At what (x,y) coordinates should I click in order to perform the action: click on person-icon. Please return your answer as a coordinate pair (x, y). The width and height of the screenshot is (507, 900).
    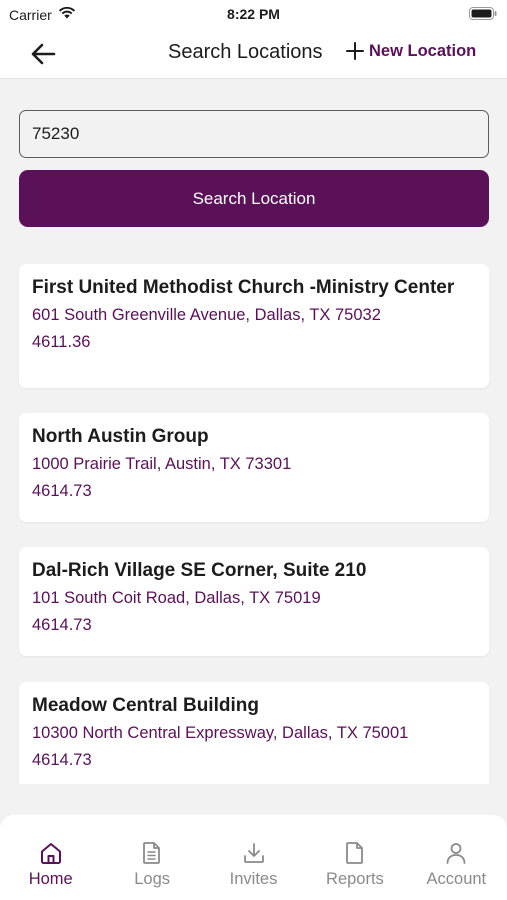
    Looking at the image, I should click on (456, 853).